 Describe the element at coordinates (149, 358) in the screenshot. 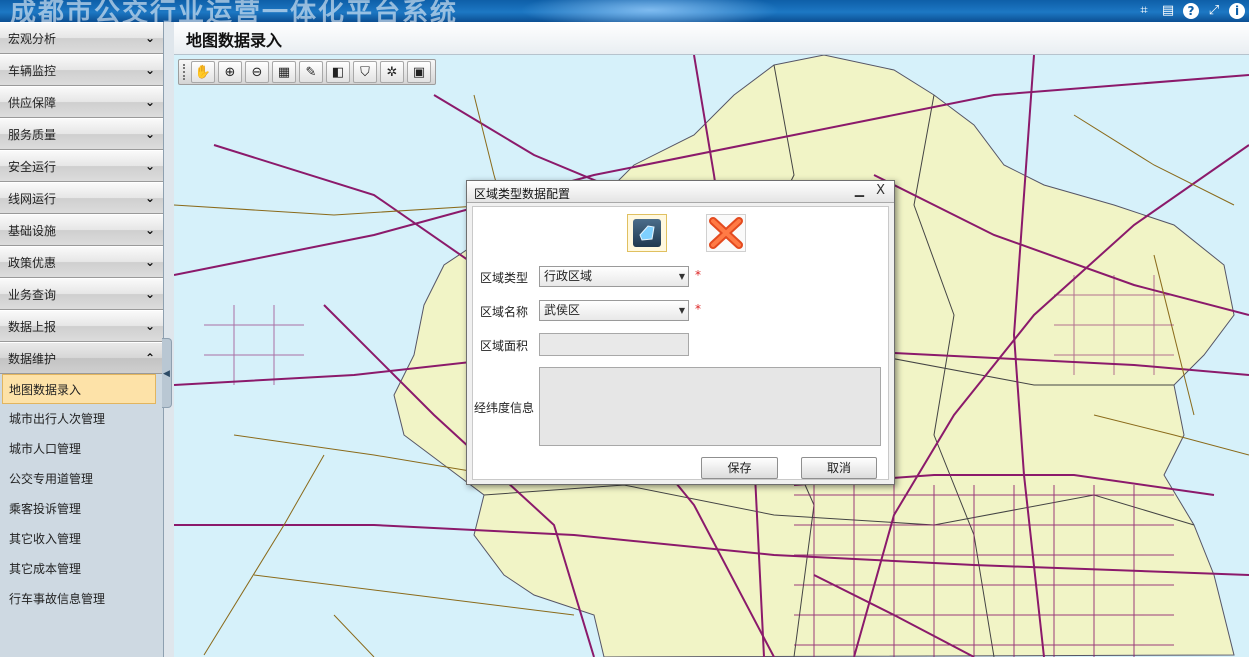

I see `chevron-up-icon: ⌃` at that location.